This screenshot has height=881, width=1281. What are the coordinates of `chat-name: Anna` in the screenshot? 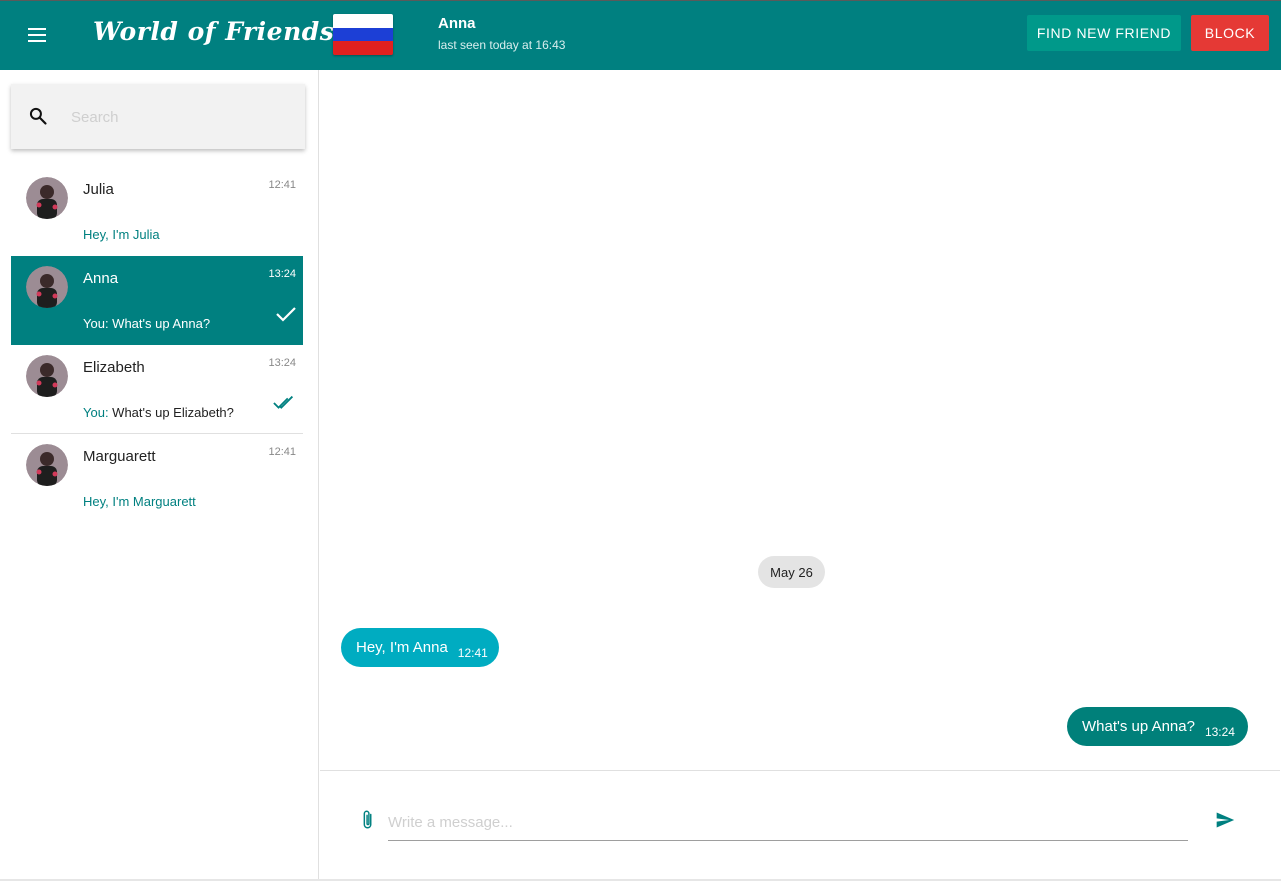 It's located at (101, 278).